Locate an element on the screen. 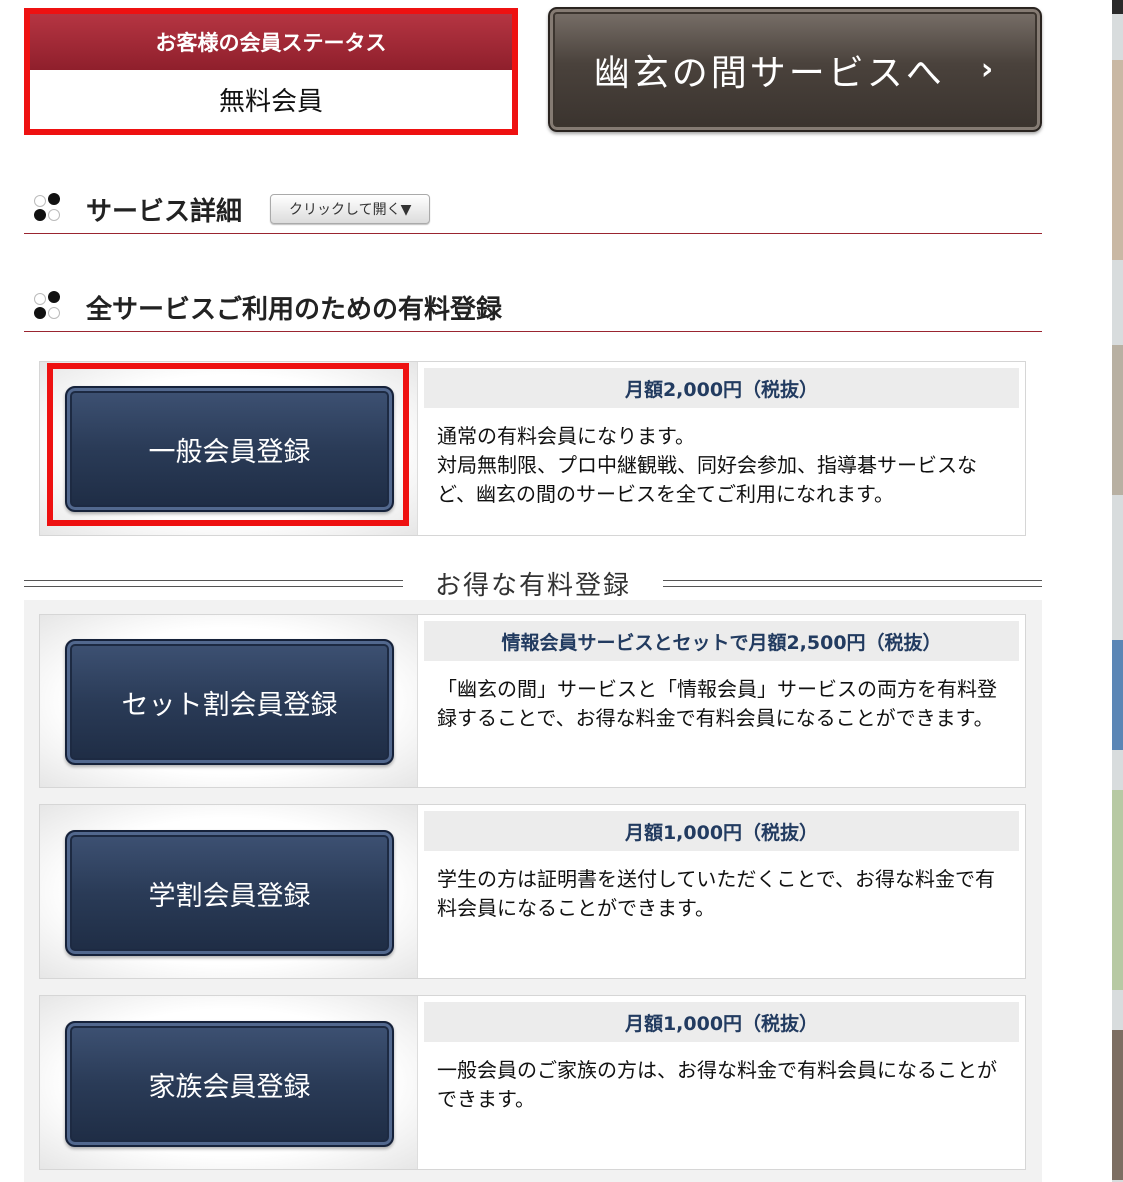  go-to-service-button: 幽玄の間サービスへ › is located at coordinates (795, 69).